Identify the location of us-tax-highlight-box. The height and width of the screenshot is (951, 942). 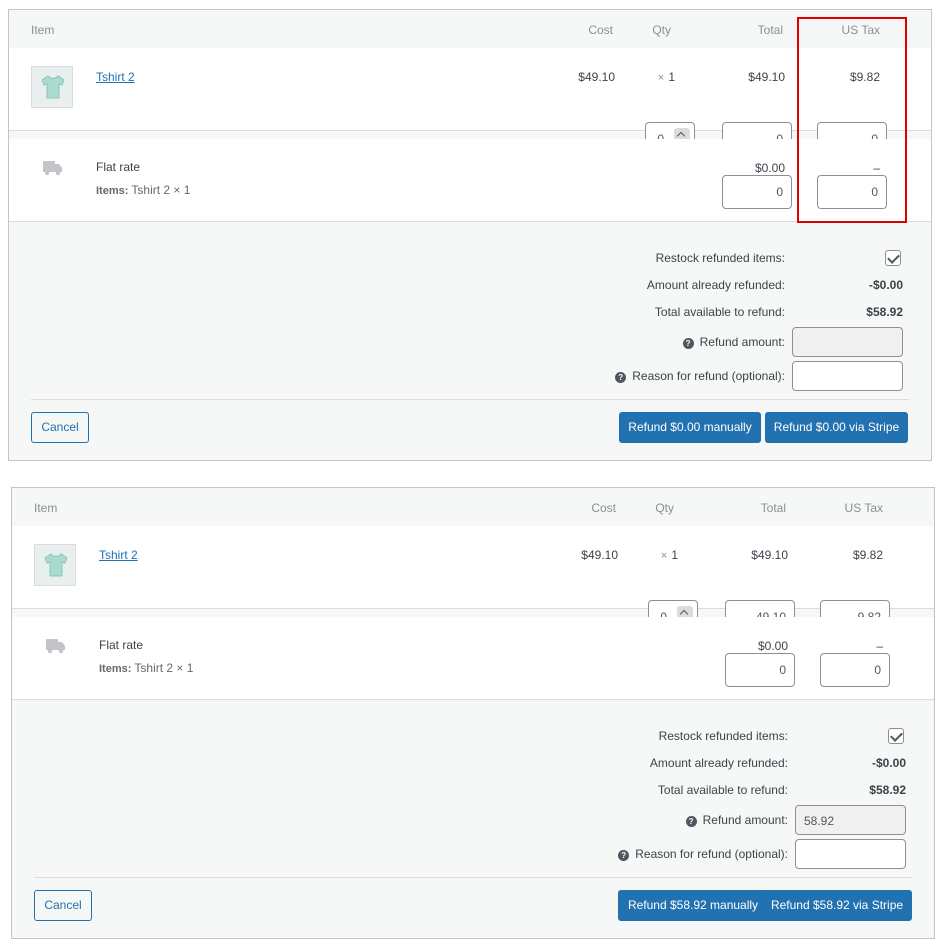
(852, 120).